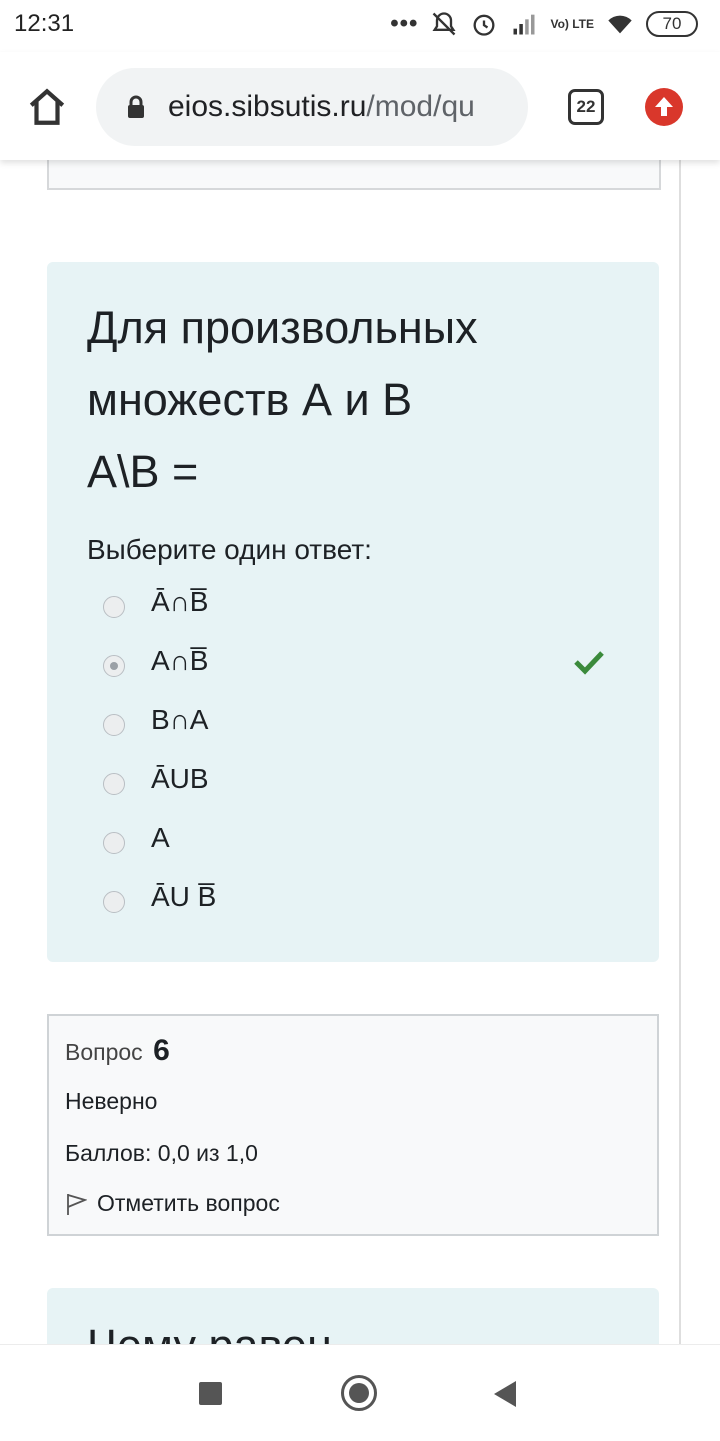 The height and width of the screenshot is (1441, 720). I want to click on answer-label: ĀUB, so click(180, 778).